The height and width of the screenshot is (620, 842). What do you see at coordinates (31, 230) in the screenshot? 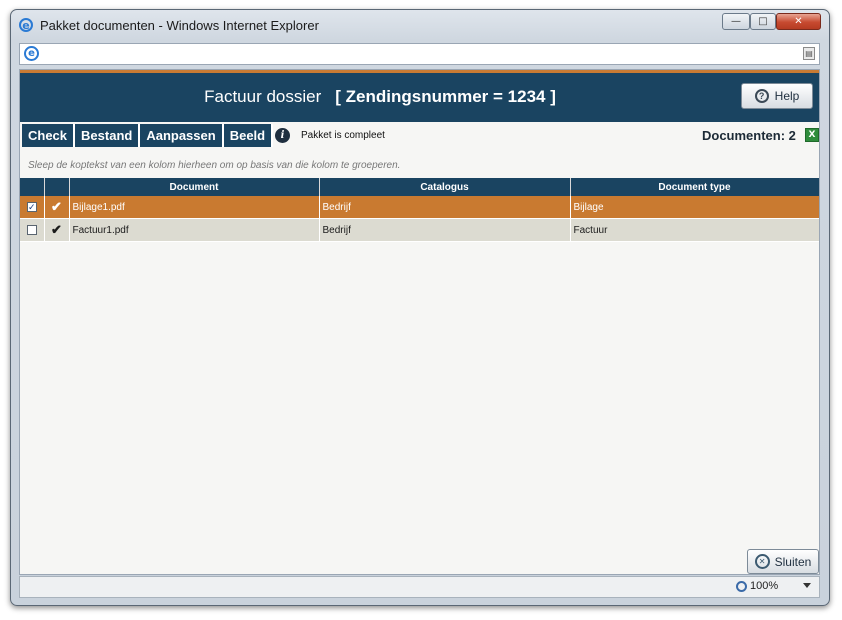
I see `row-checkbox` at bounding box center [31, 230].